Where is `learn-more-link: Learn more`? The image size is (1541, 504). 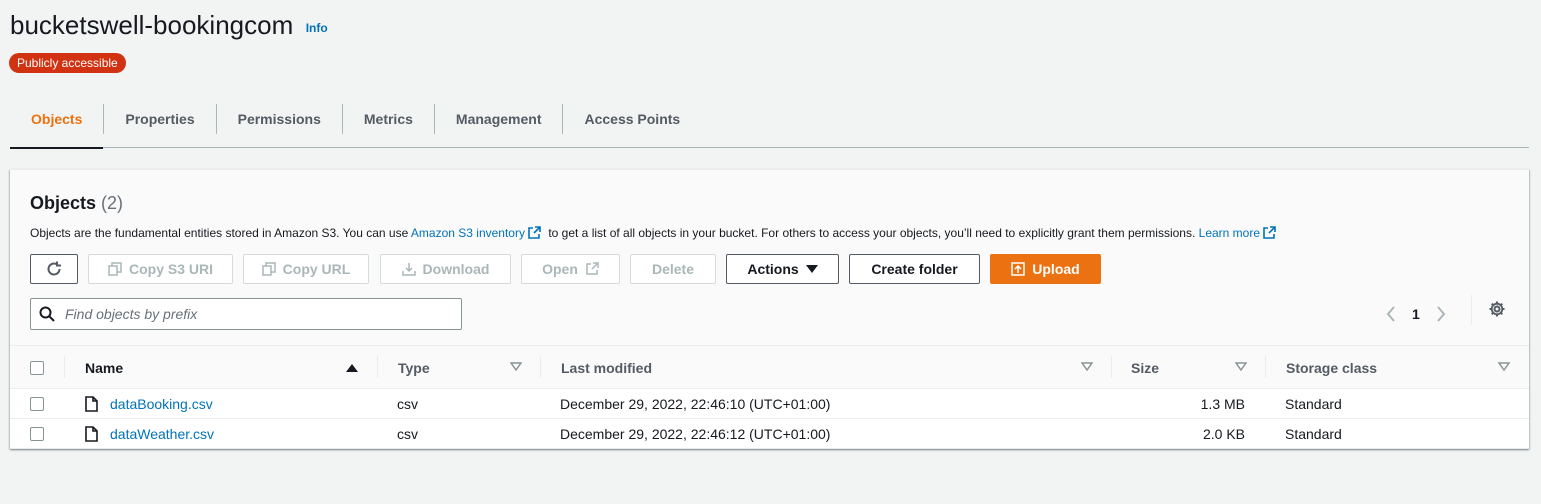 learn-more-link: Learn more is located at coordinates (1229, 233).